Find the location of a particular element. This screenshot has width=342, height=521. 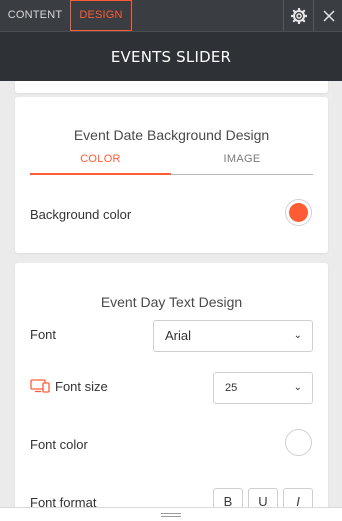

font-color-label: Font color is located at coordinates (59, 444).